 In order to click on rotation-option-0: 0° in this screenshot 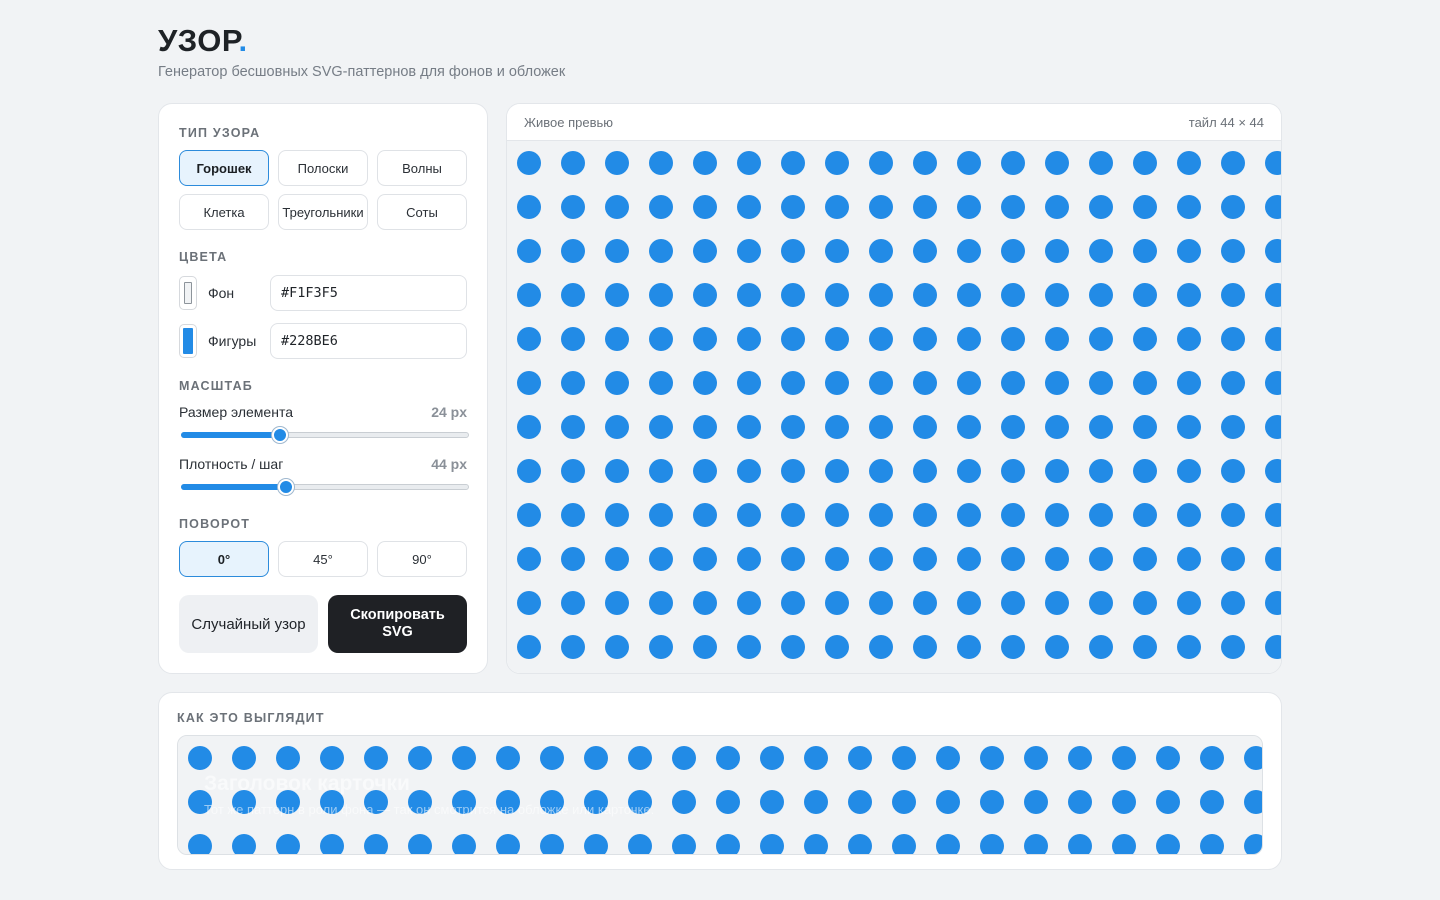, I will do `click(224, 559)`.